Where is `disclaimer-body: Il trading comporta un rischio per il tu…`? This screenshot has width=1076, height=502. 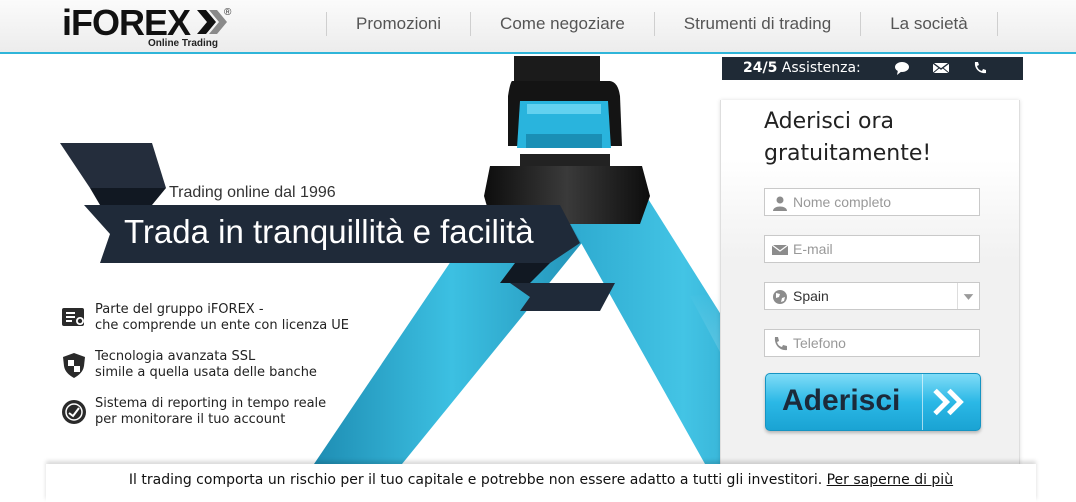 disclaimer-body: Il trading comporta un rischio per il tu… is located at coordinates (475, 480).